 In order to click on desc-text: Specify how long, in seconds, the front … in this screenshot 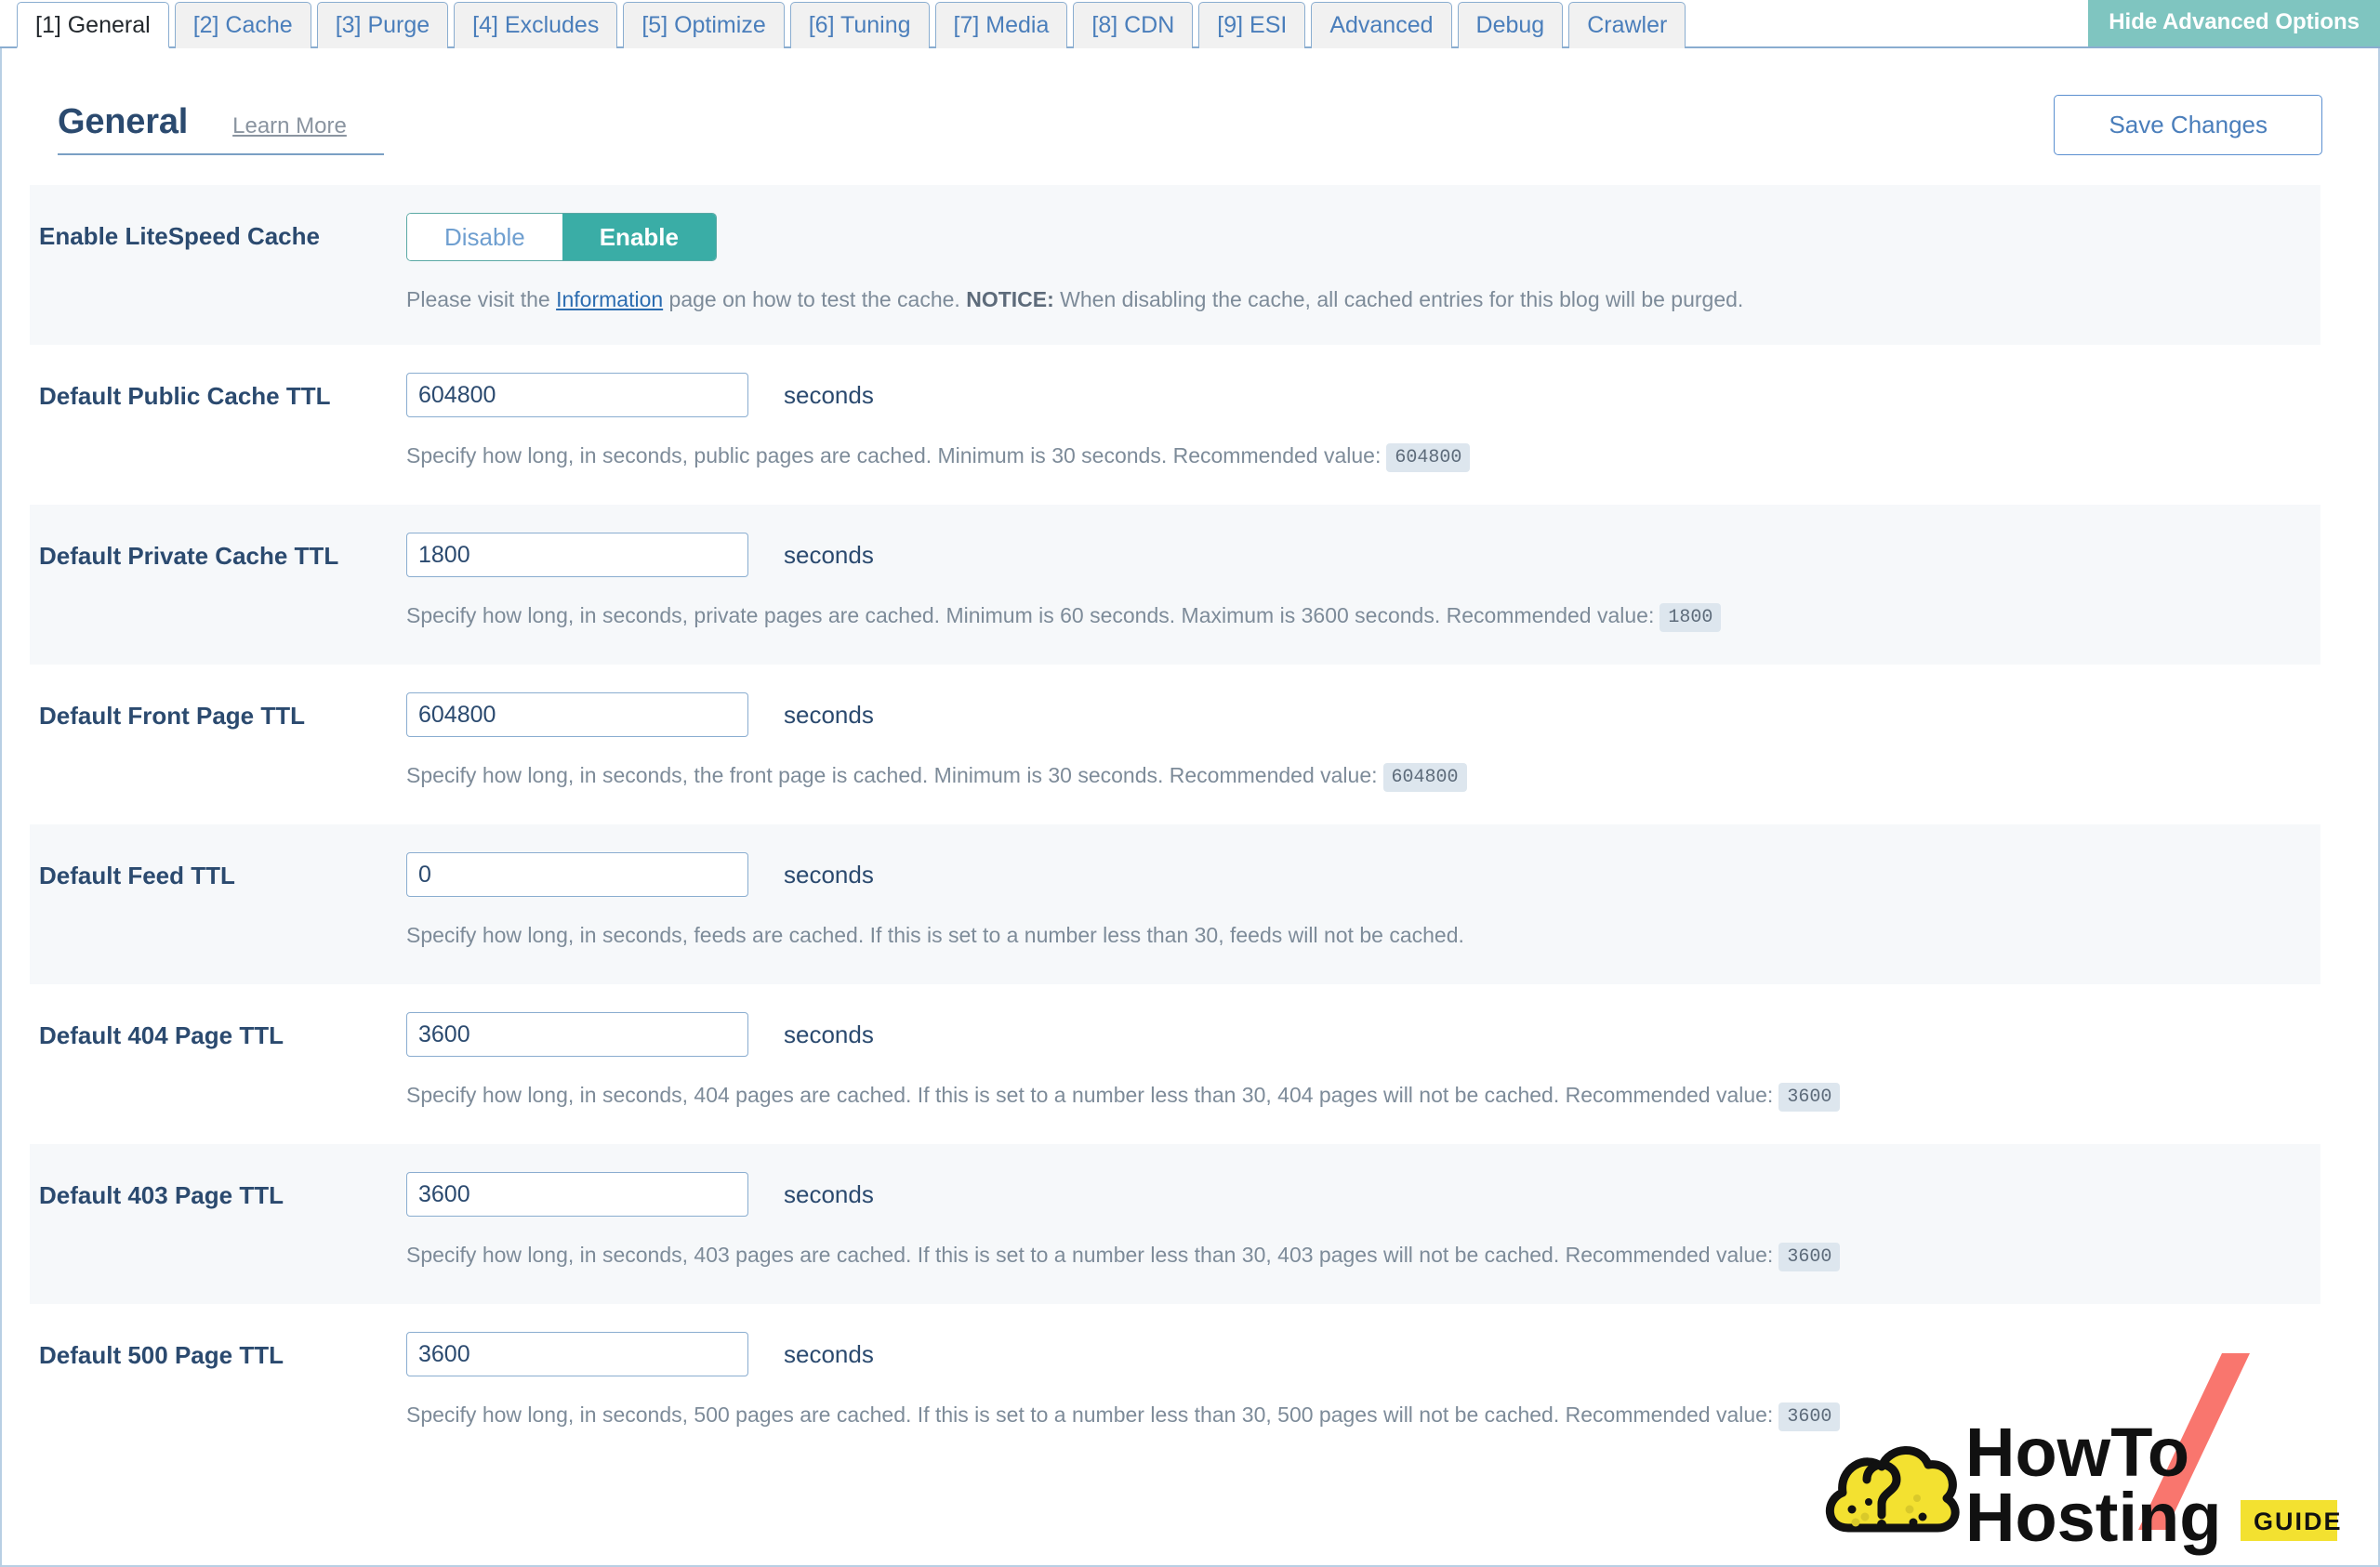, I will do `click(892, 775)`.